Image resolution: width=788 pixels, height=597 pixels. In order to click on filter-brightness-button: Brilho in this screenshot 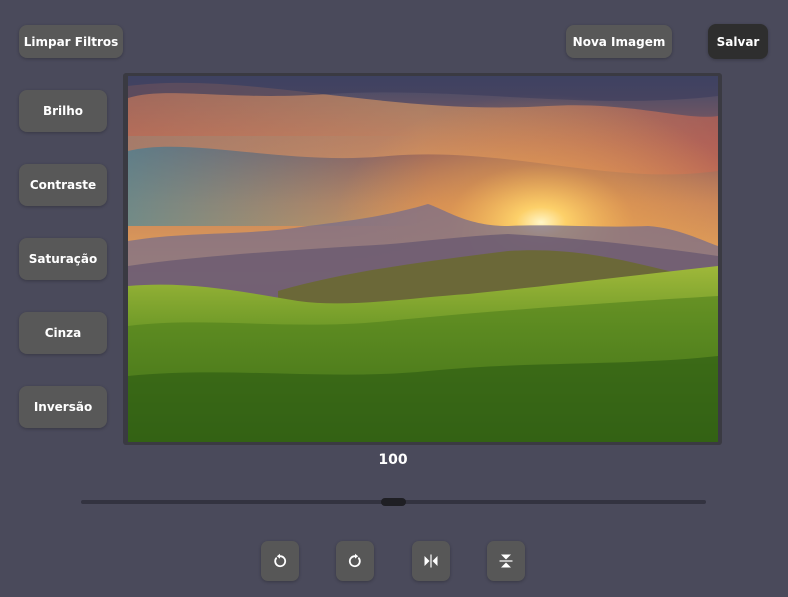, I will do `click(63, 111)`.